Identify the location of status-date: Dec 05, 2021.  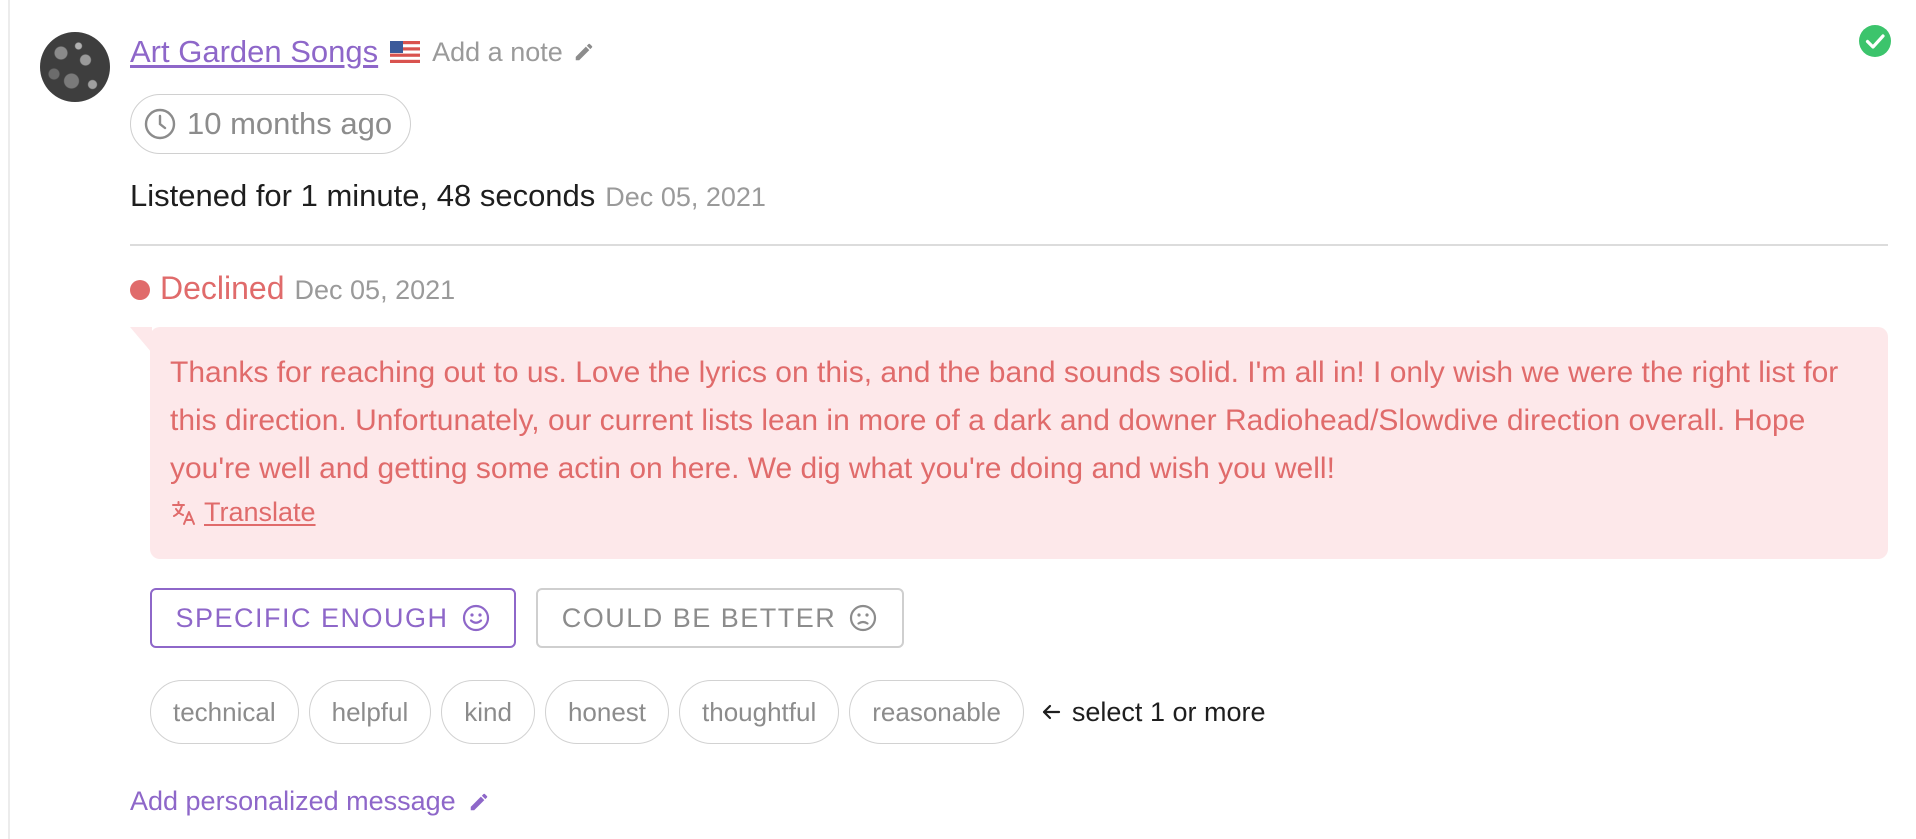
(375, 290).